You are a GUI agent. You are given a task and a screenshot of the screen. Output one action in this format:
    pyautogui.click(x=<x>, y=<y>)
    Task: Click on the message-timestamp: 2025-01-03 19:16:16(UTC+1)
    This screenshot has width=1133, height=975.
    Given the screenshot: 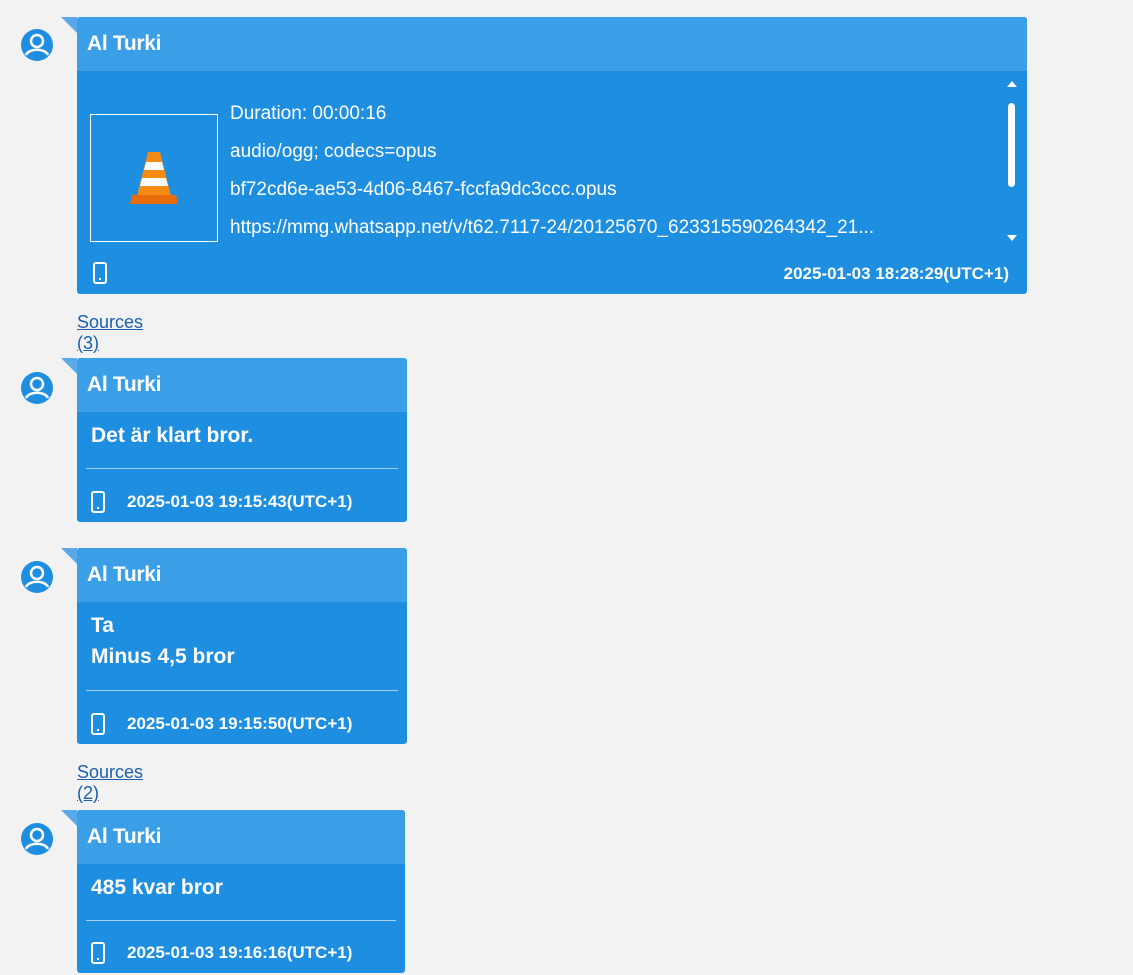 What is the action you would take?
    pyautogui.click(x=240, y=952)
    